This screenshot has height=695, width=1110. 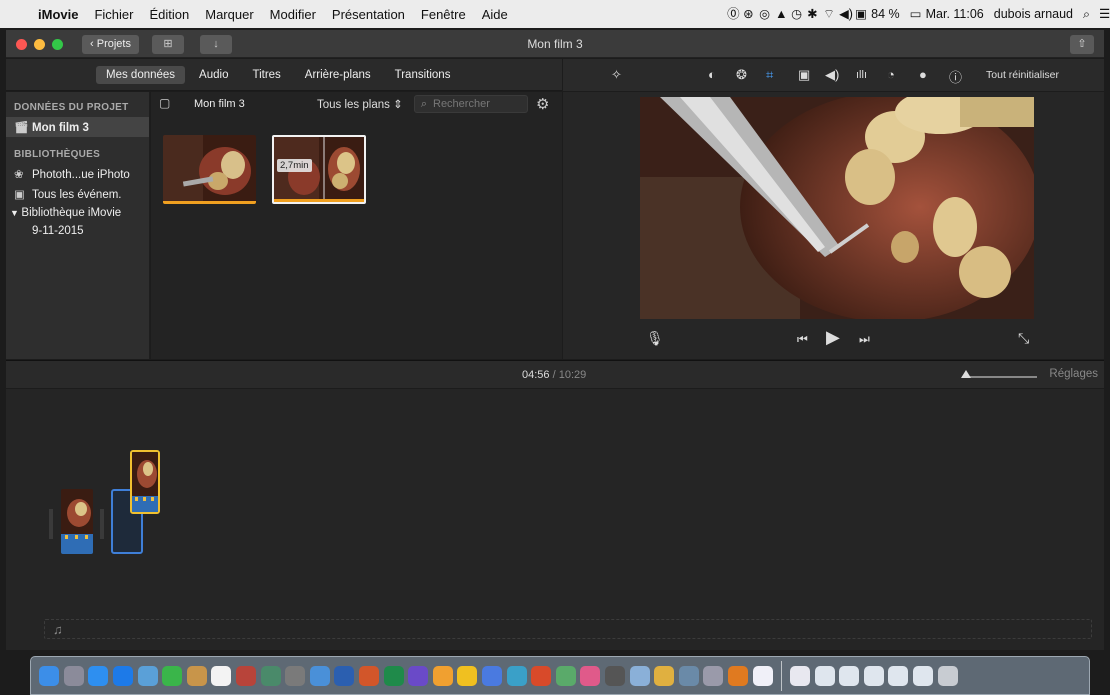 What do you see at coordinates (731, 14) in the screenshot?
I see `status-app-icon: ⓪` at bounding box center [731, 14].